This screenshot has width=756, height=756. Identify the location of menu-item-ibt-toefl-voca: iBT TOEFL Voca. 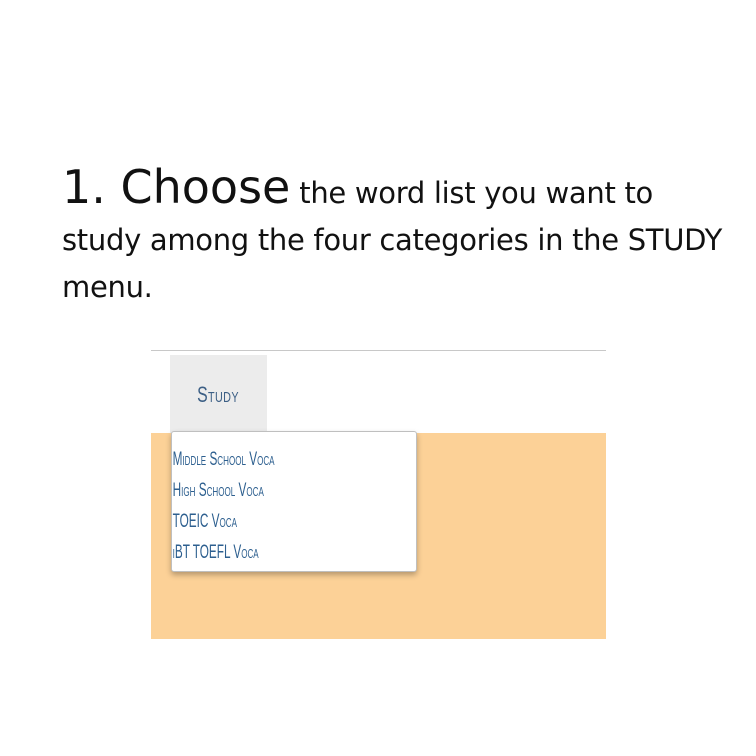
(247, 552).